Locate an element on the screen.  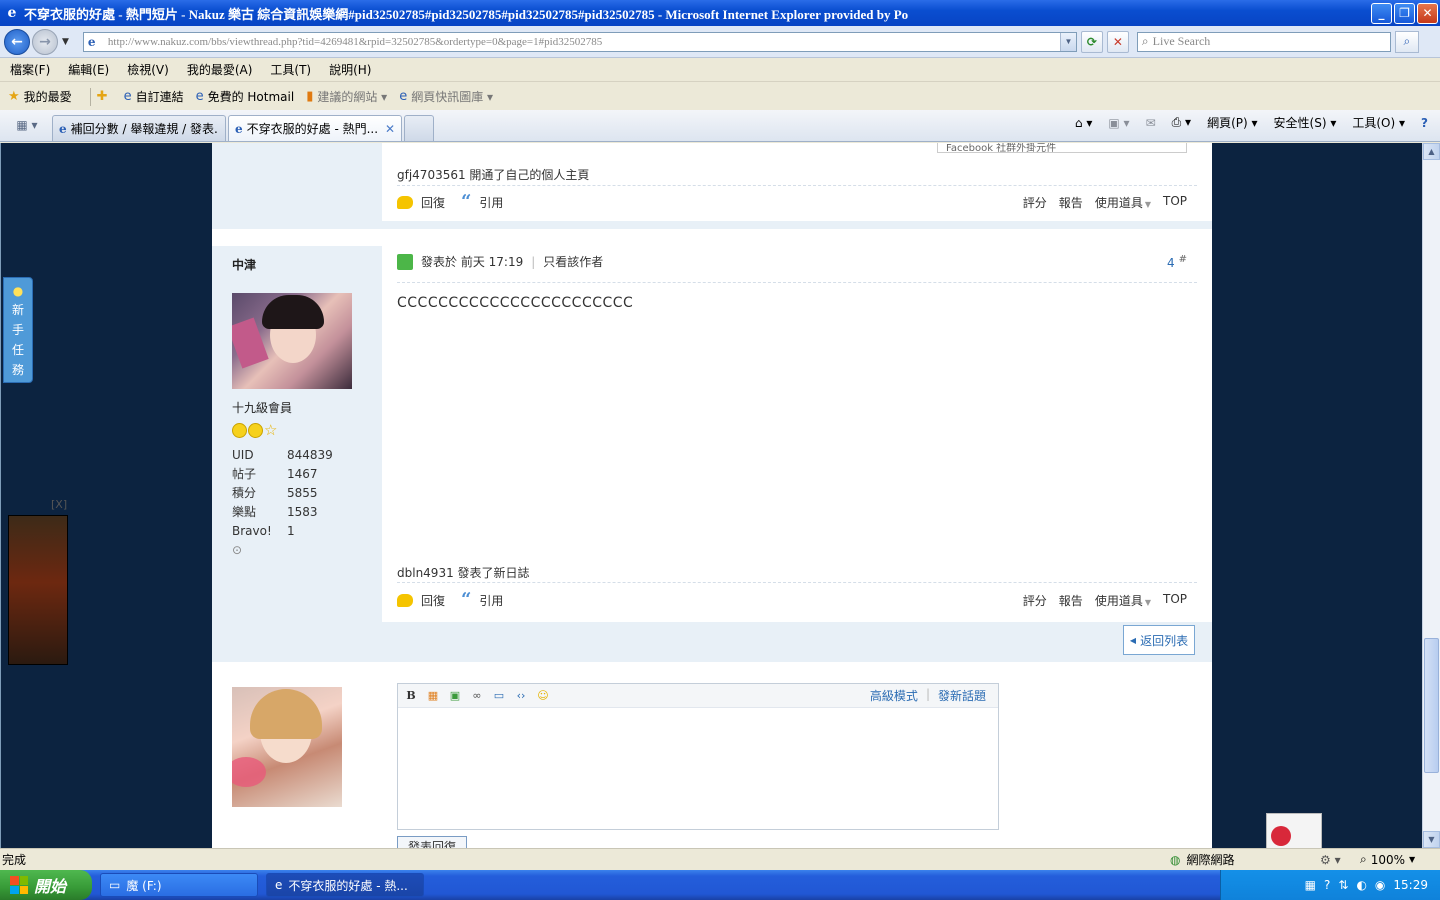
image-icon: ▣ is located at coordinates (455, 696).